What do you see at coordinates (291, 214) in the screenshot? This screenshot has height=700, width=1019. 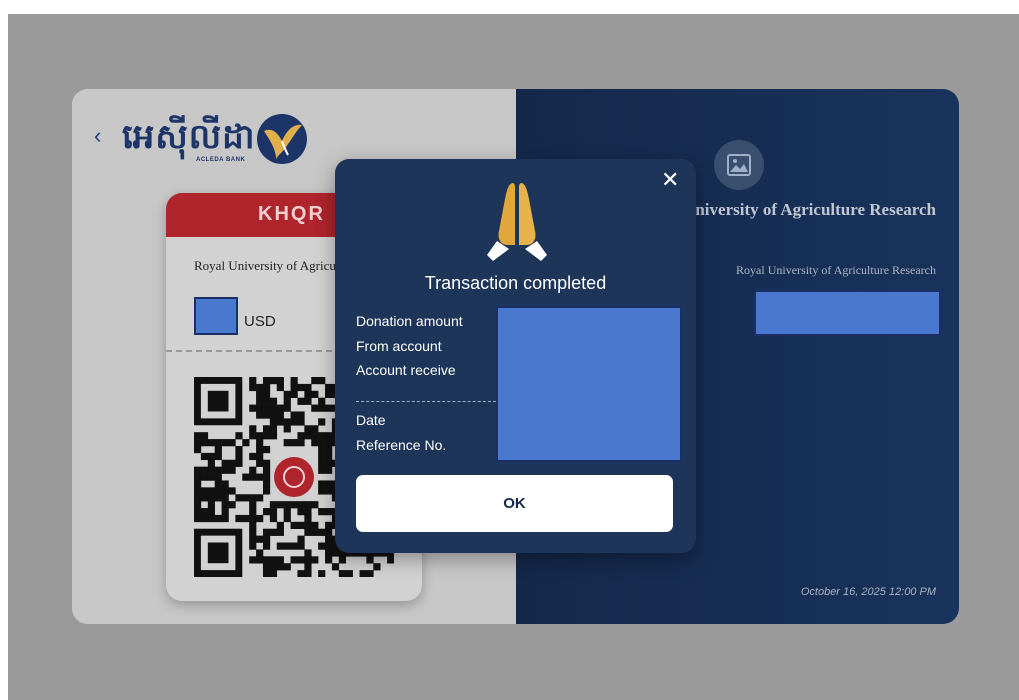 I see `khqr-label: KHQR` at bounding box center [291, 214].